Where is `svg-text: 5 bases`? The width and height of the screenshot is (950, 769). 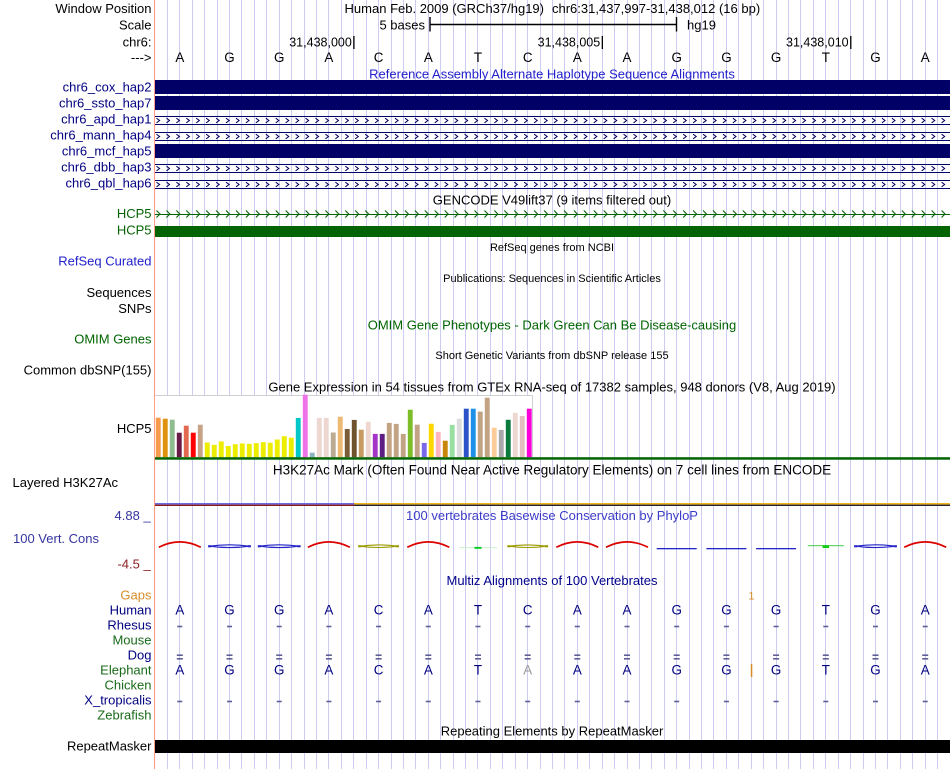
svg-text: 5 bases is located at coordinates (402, 25).